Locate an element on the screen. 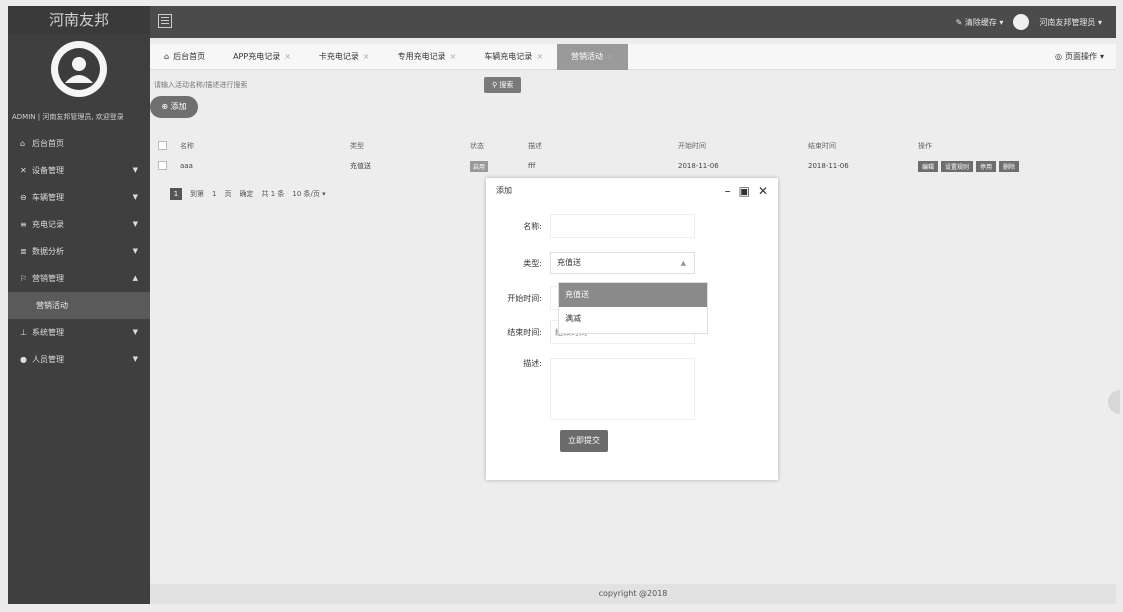  minimize-icon: – is located at coordinates (728, 191).